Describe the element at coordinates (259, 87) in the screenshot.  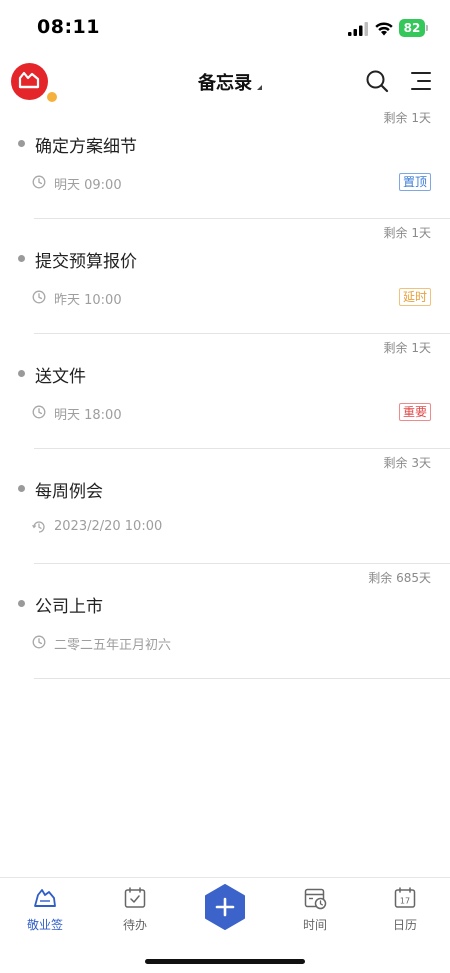
I see `title-dropdown-caret-icon` at that location.